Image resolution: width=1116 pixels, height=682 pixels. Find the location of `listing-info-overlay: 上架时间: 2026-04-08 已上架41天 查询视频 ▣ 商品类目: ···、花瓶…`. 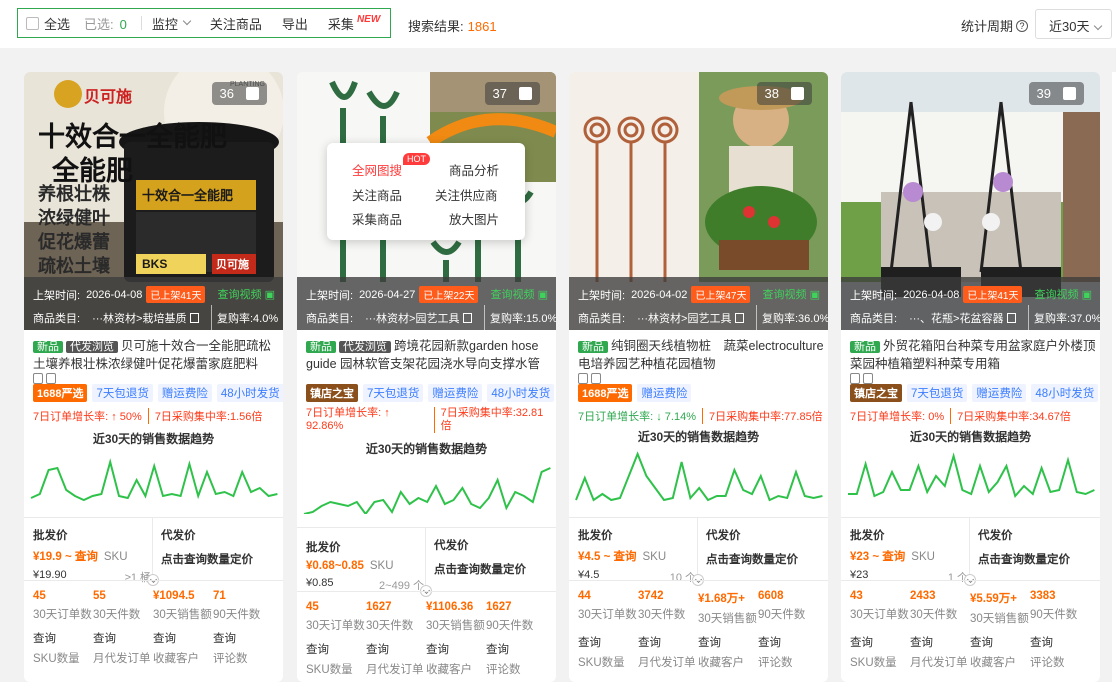

listing-info-overlay: 上架时间: 2026-04-08 已上架41天 查询视频 ▣ 商品类目: ···、花瓶… is located at coordinates (970, 303).